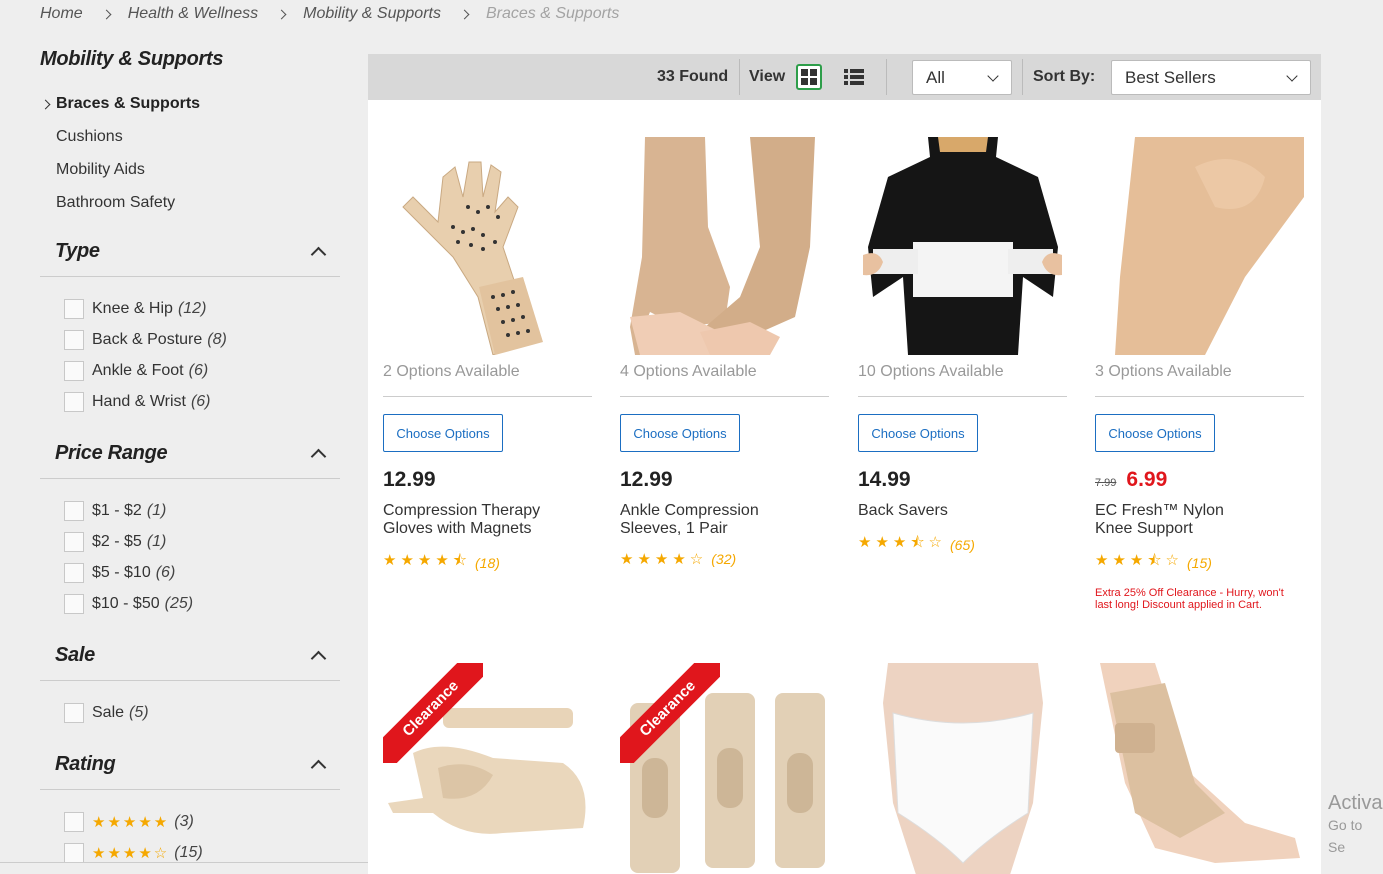 The image size is (1383, 874). Describe the element at coordinates (724, 520) in the screenshot. I see `product-name: Ankle Compression Sleeves, 1 Pair` at that location.